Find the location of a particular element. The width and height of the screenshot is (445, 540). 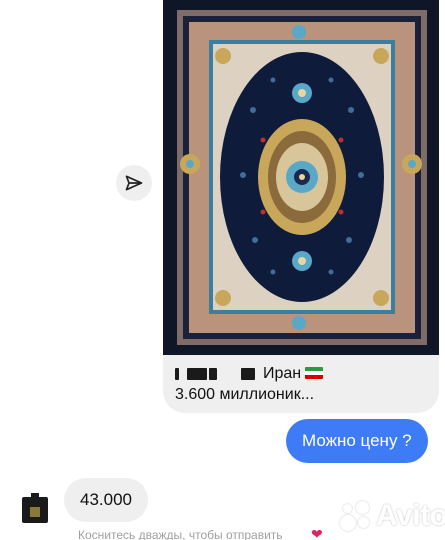

avito-watermark: Avito is located at coordinates (391, 516).